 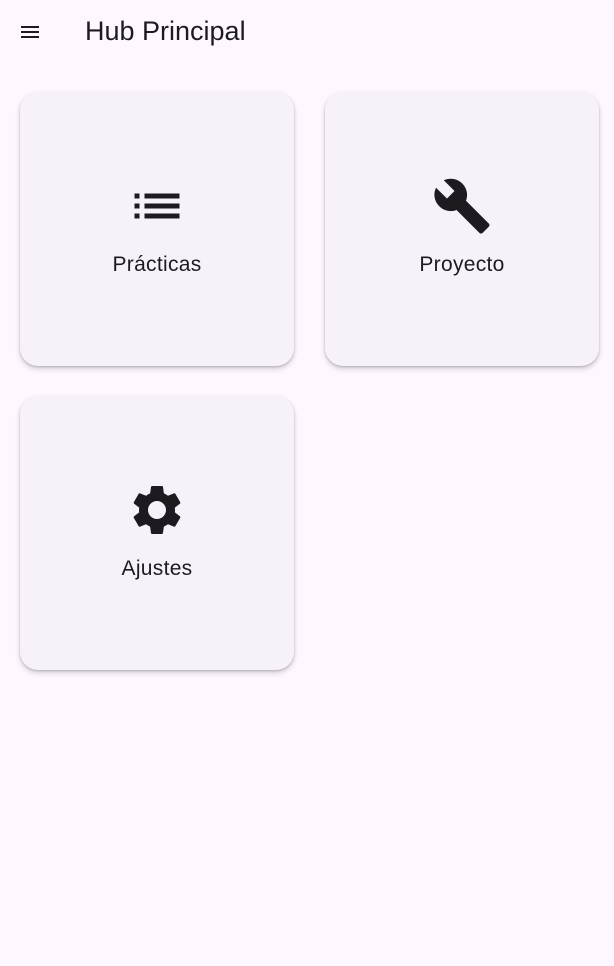 I want to click on wrench-icon, so click(x=462, y=206).